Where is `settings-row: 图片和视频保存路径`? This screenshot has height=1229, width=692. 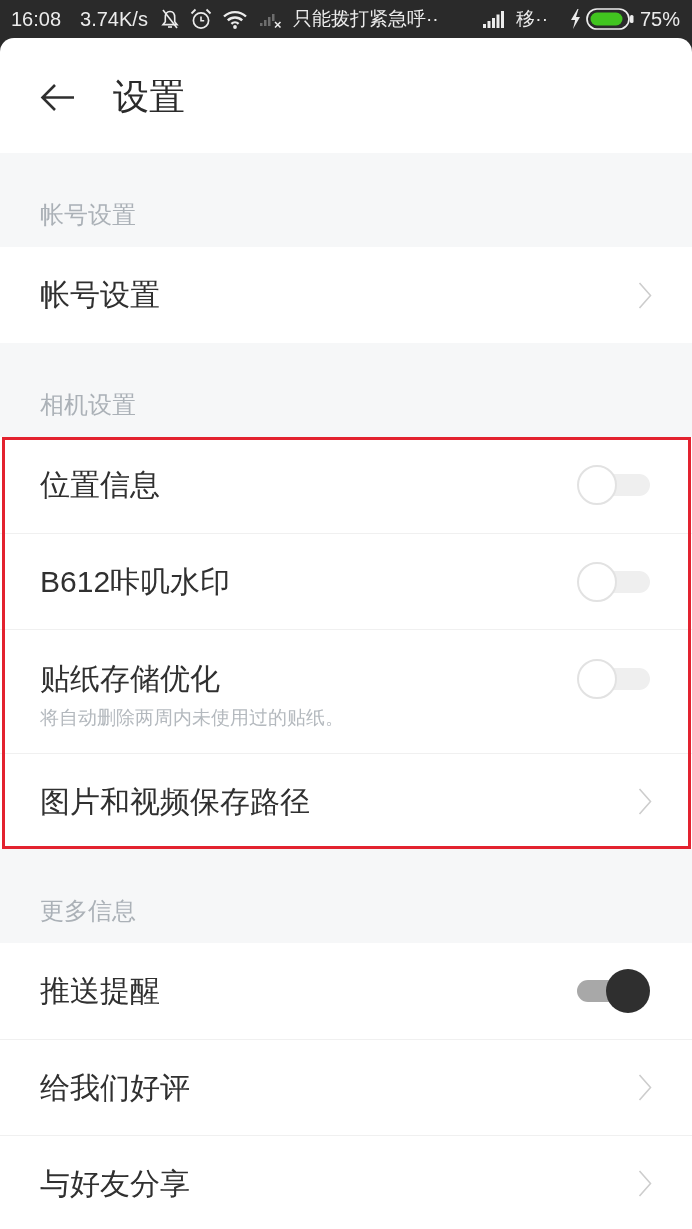
settings-row: 图片和视频保存路径 is located at coordinates (346, 801).